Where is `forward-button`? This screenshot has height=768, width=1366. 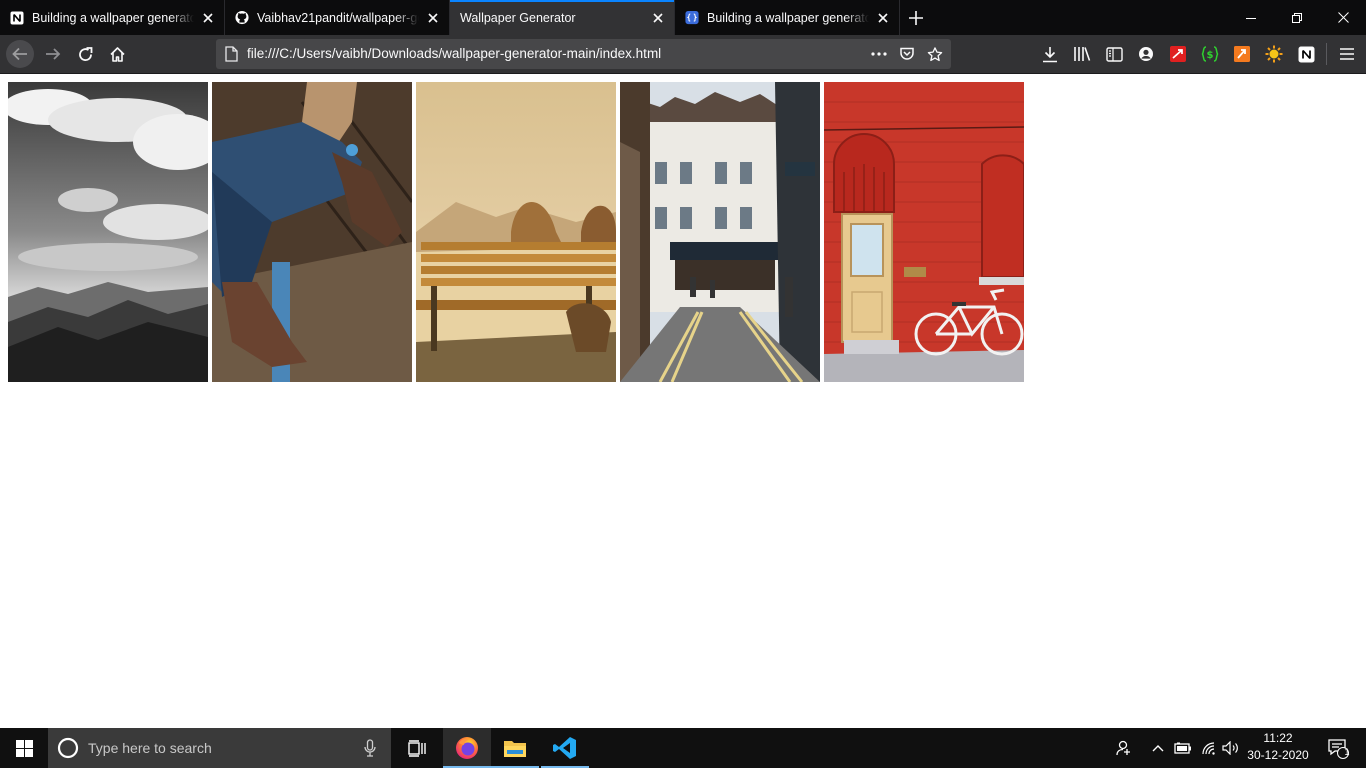 forward-button is located at coordinates (53, 54).